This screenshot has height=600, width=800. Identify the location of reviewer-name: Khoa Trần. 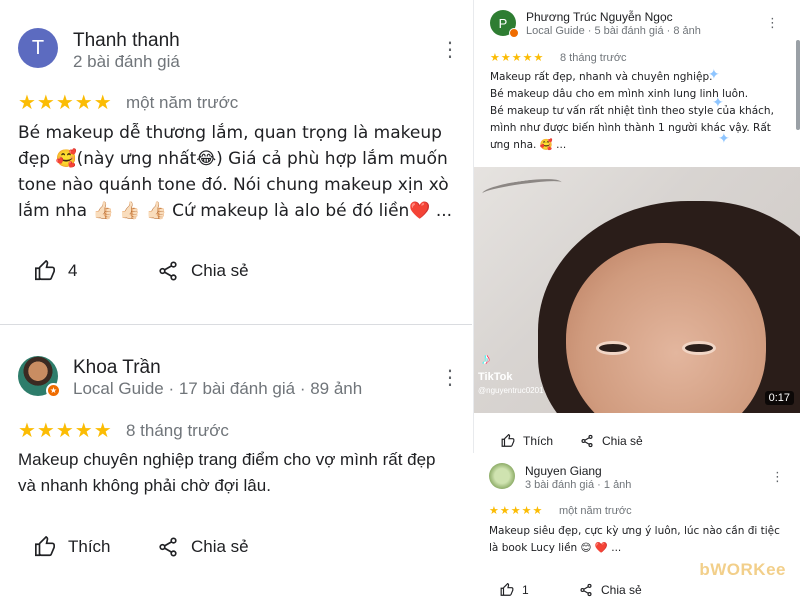
(117, 368).